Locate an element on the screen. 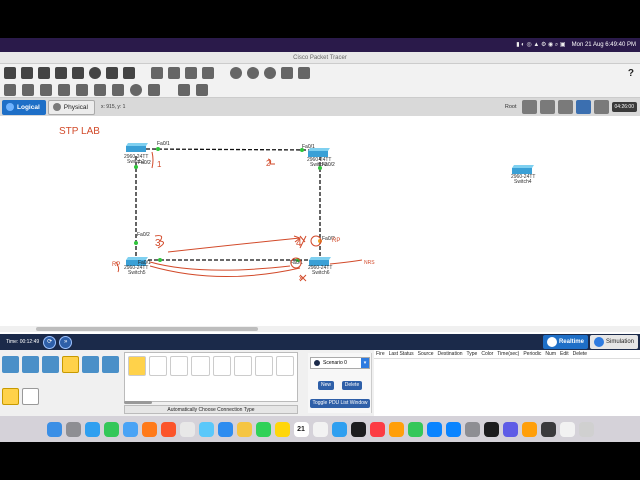 Image resolution: width=640 pixels, height=480 pixels. link-switch1-switch2 is located at coordinates (229, 149).